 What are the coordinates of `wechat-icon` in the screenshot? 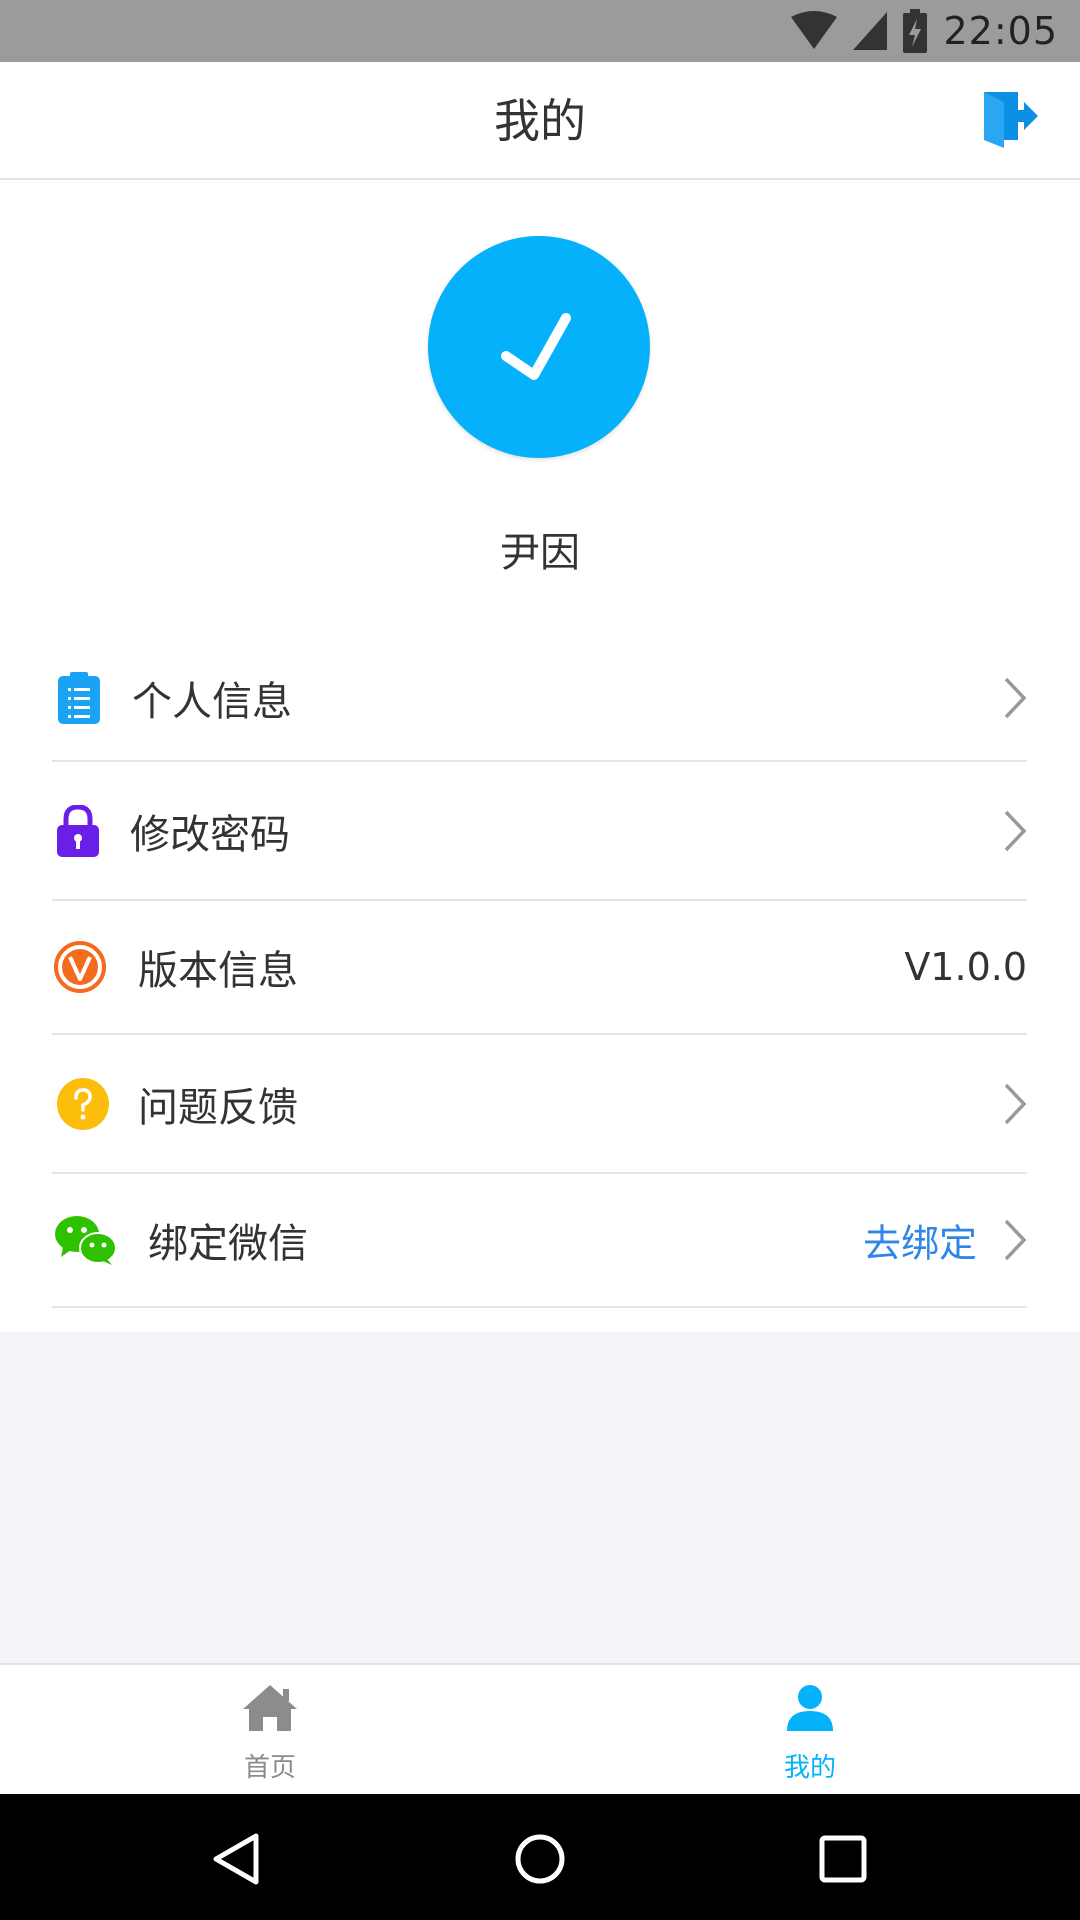 It's located at (86, 1240).